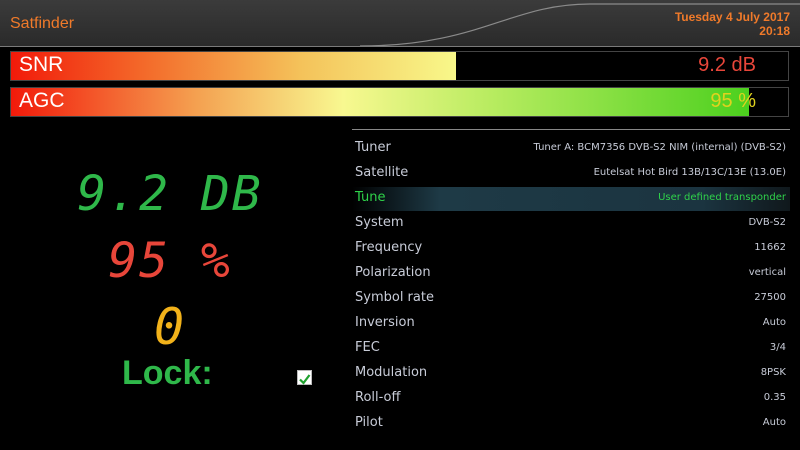 The image size is (800, 450). Describe the element at coordinates (767, 222) in the screenshot. I see `detail-value: DVB-S2` at that location.